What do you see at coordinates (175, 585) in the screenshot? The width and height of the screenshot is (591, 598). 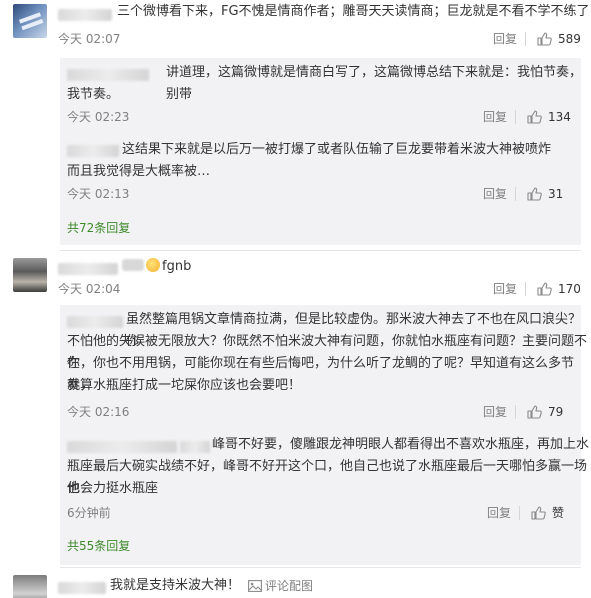 I see `comment-text: 我就是支持米波大神！` at bounding box center [175, 585].